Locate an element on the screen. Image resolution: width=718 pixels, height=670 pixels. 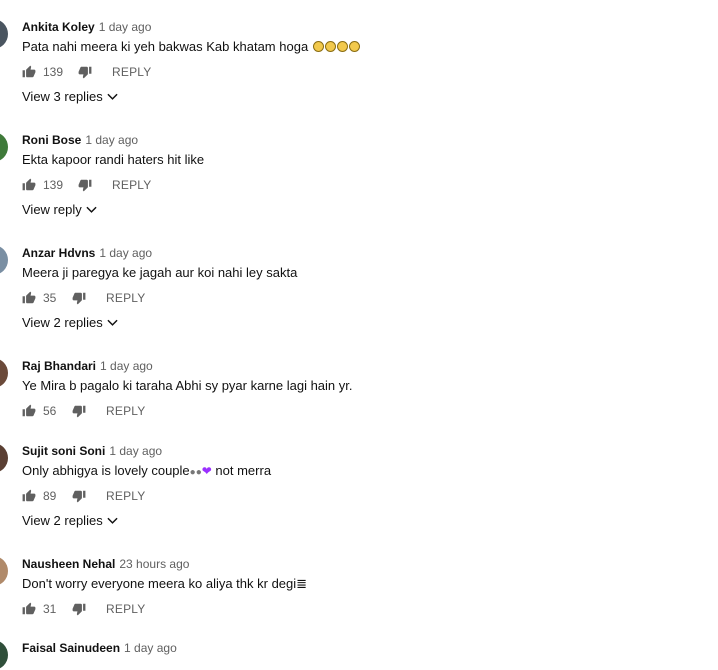
view-replies-button: View 3 replies is located at coordinates (70, 96).